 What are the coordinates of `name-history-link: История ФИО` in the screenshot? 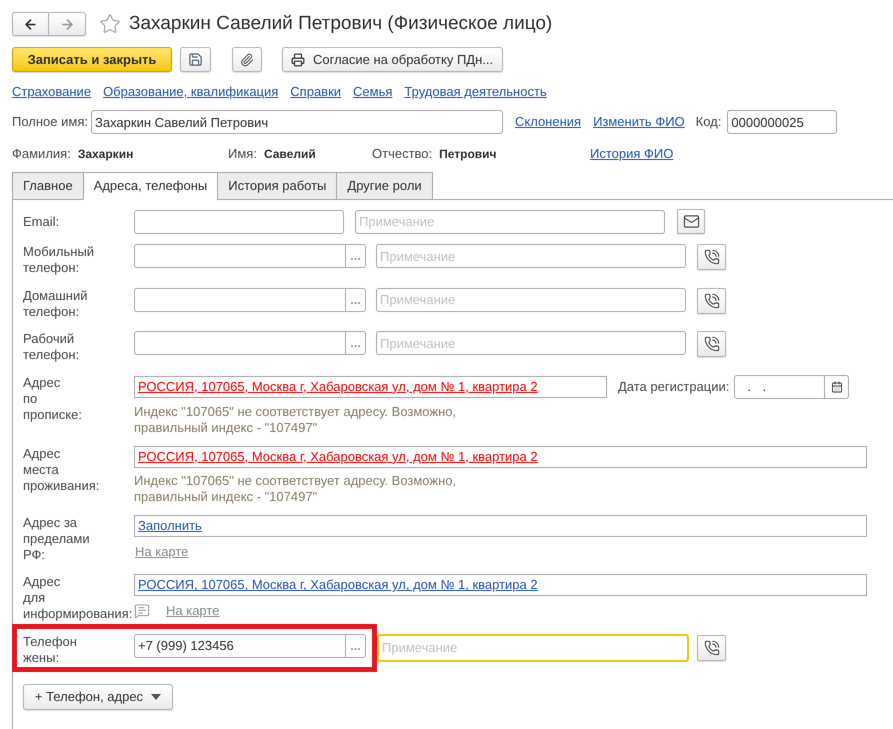 It's located at (741, 154).